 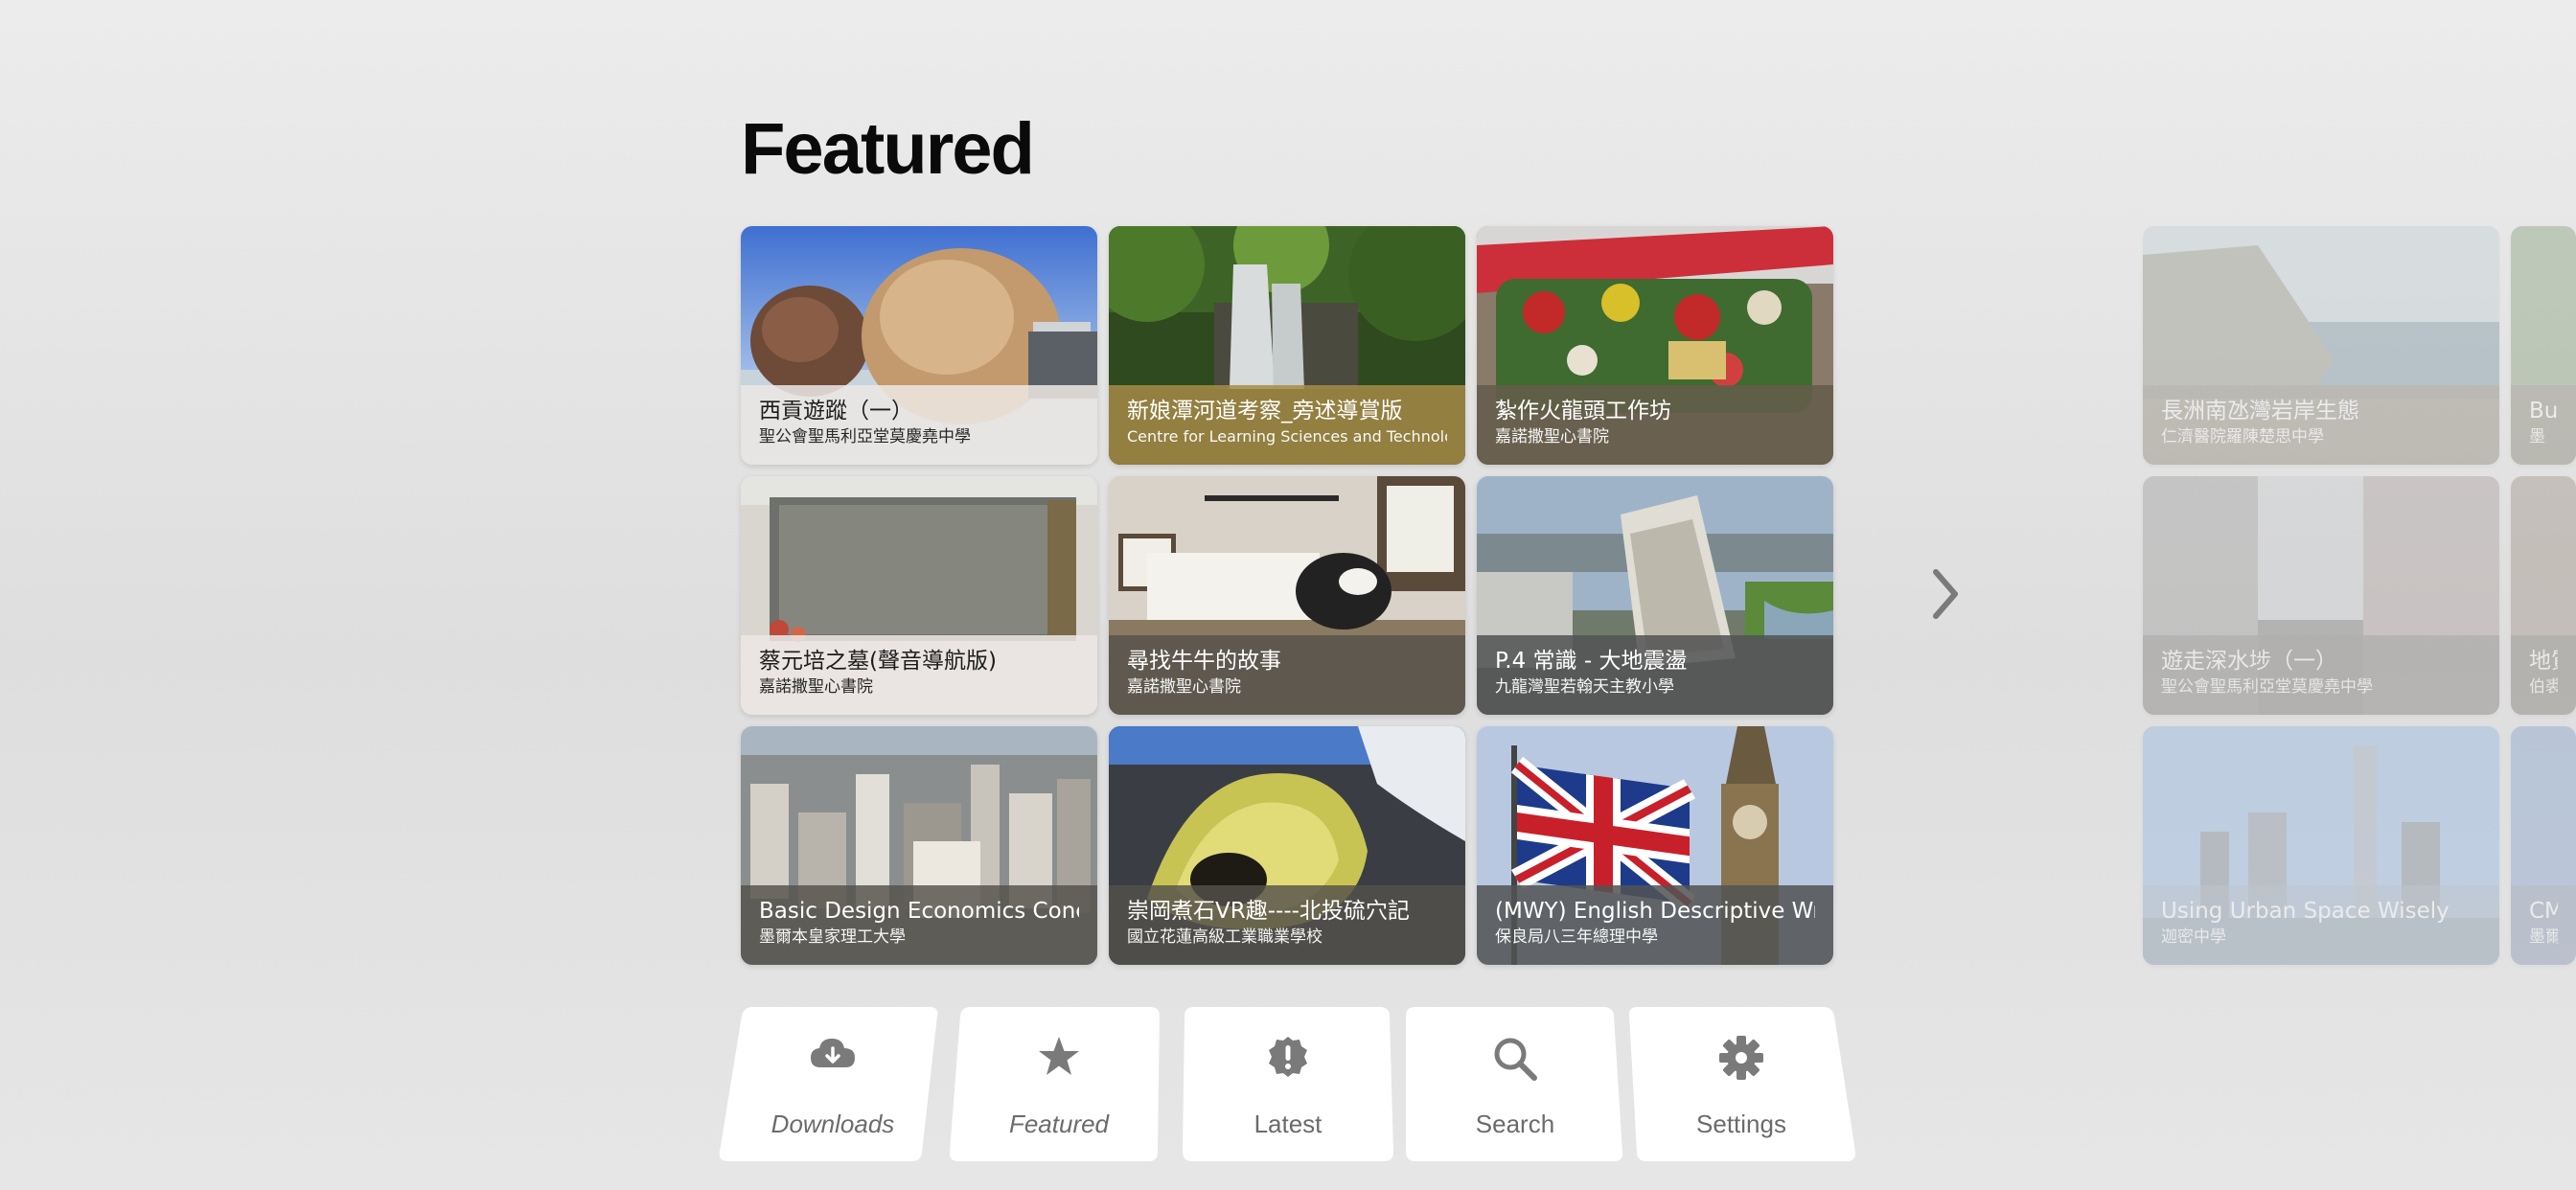 What do you see at coordinates (1059, 1084) in the screenshot?
I see `tab-featured: Featured` at bounding box center [1059, 1084].